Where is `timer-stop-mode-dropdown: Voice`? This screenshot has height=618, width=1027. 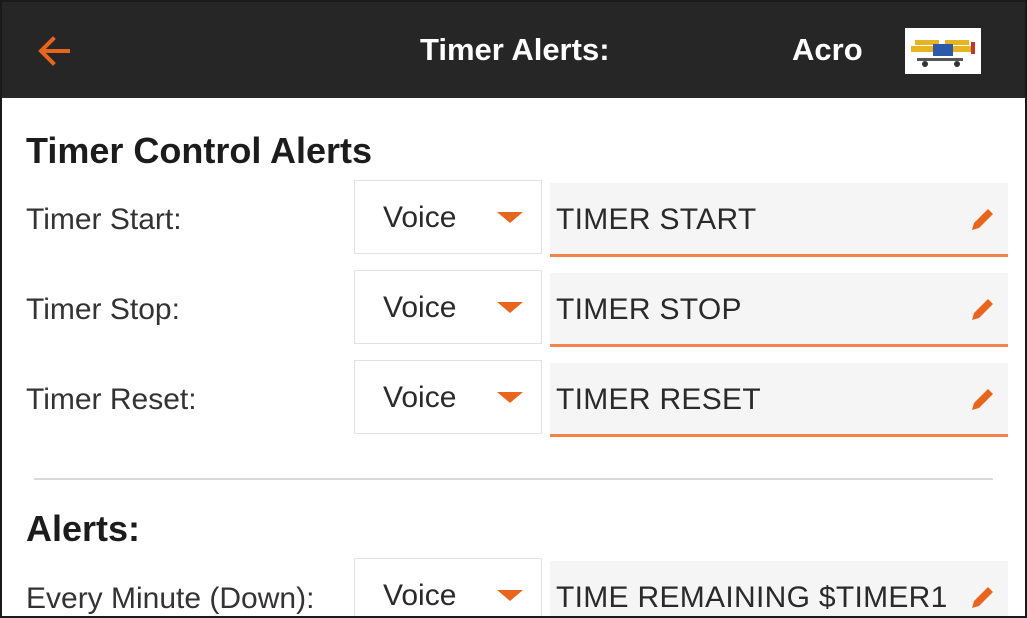
timer-stop-mode-dropdown: Voice is located at coordinates (448, 307).